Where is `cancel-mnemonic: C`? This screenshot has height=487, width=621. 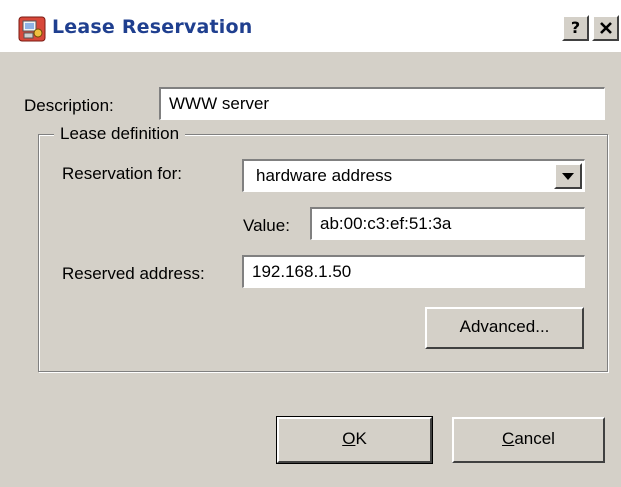
cancel-mnemonic: C is located at coordinates (508, 438).